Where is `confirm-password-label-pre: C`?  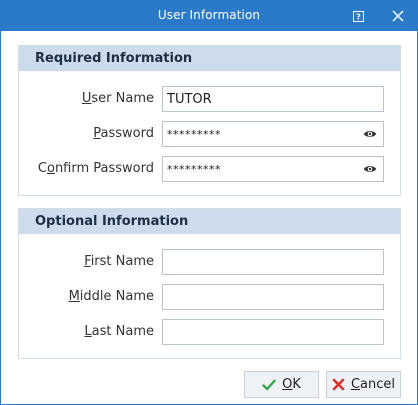 confirm-password-label-pre: C is located at coordinates (42, 168).